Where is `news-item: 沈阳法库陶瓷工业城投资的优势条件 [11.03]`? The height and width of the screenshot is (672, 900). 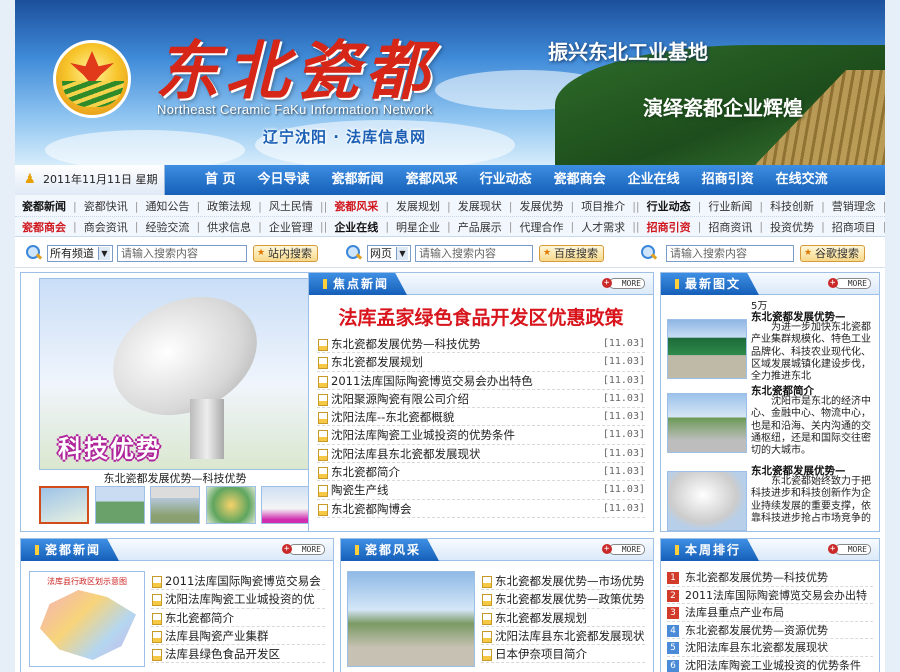
news-item: 沈阳法库陶瓷工业城投资的优势条件 [11.03] is located at coordinates (481, 435).